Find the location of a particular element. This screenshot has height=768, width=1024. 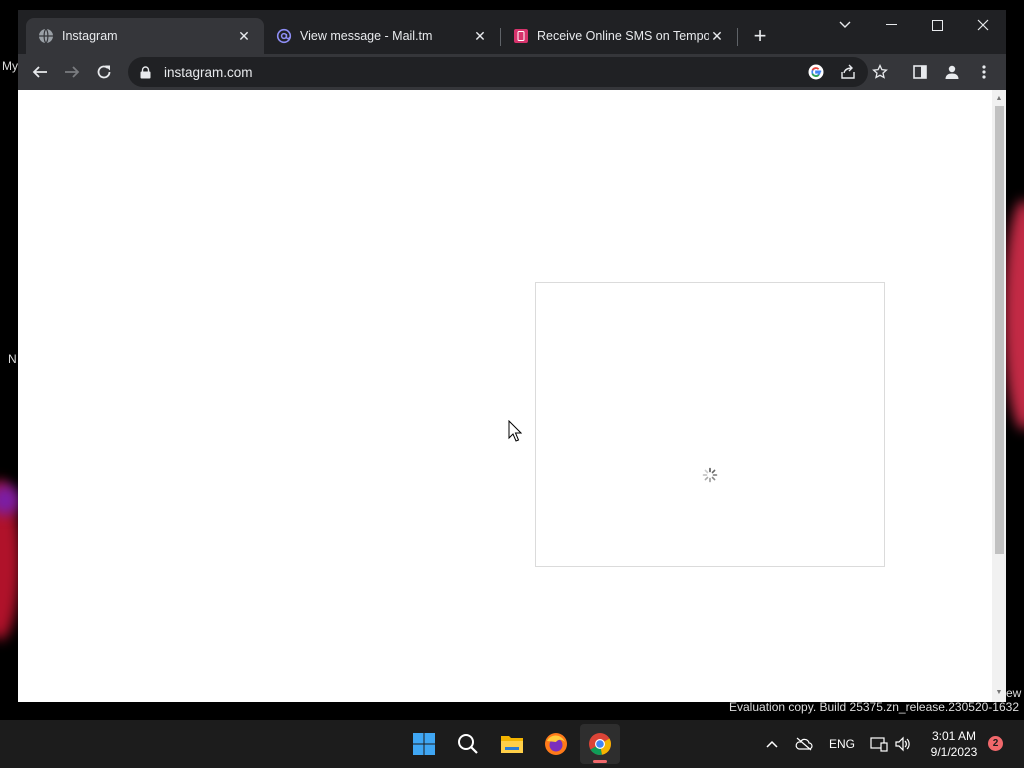

arrow-left-icon is located at coordinates (39, 72).